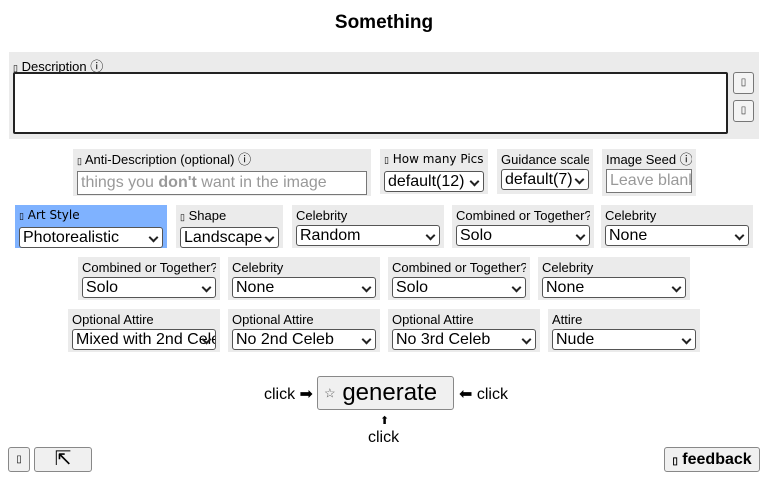 The height and width of the screenshot is (480, 768). I want to click on celebrity-3-label: Celebrity, so click(258, 267).